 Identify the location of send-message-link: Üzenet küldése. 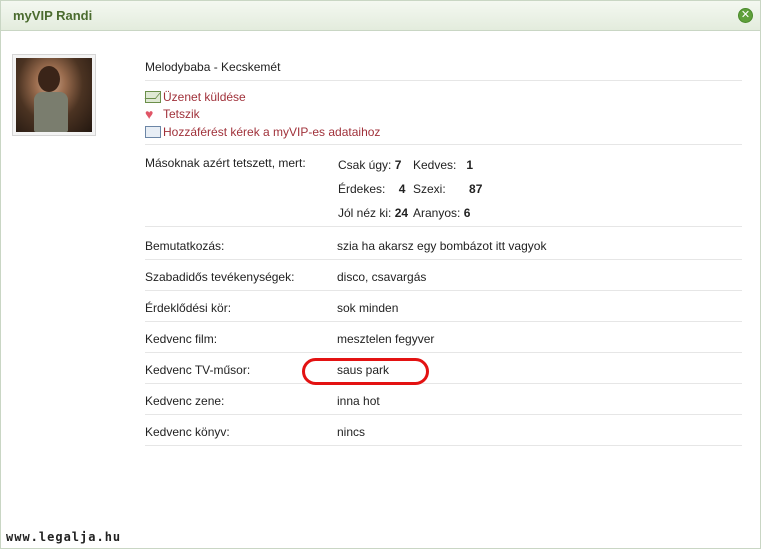
(195, 97).